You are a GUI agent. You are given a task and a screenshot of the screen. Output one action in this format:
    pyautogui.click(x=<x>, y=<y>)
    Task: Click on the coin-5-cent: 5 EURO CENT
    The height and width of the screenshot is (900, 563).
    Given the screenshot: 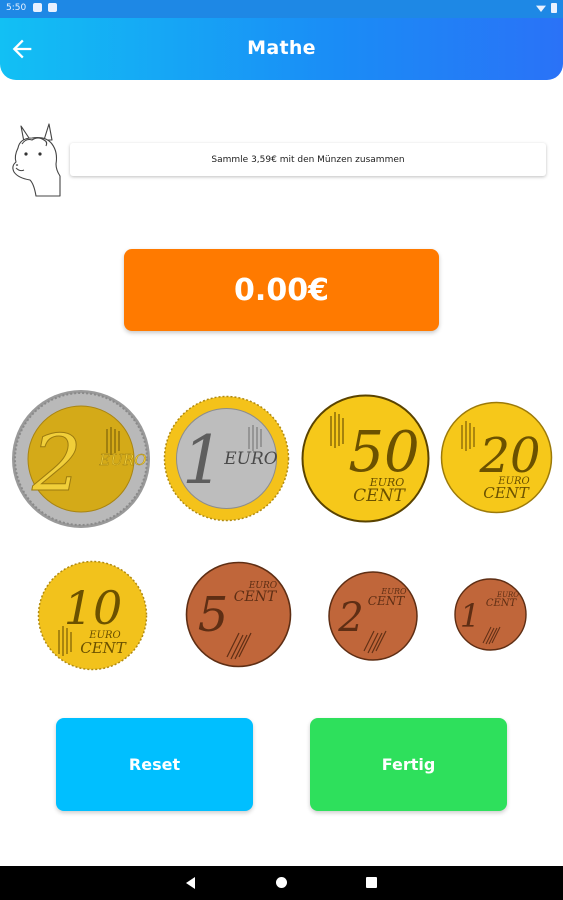 What is the action you would take?
    pyautogui.click(x=238, y=614)
    